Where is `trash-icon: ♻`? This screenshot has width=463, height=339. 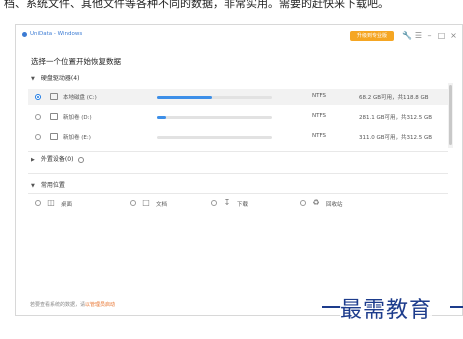
trash-icon: ♻ is located at coordinates (316, 202).